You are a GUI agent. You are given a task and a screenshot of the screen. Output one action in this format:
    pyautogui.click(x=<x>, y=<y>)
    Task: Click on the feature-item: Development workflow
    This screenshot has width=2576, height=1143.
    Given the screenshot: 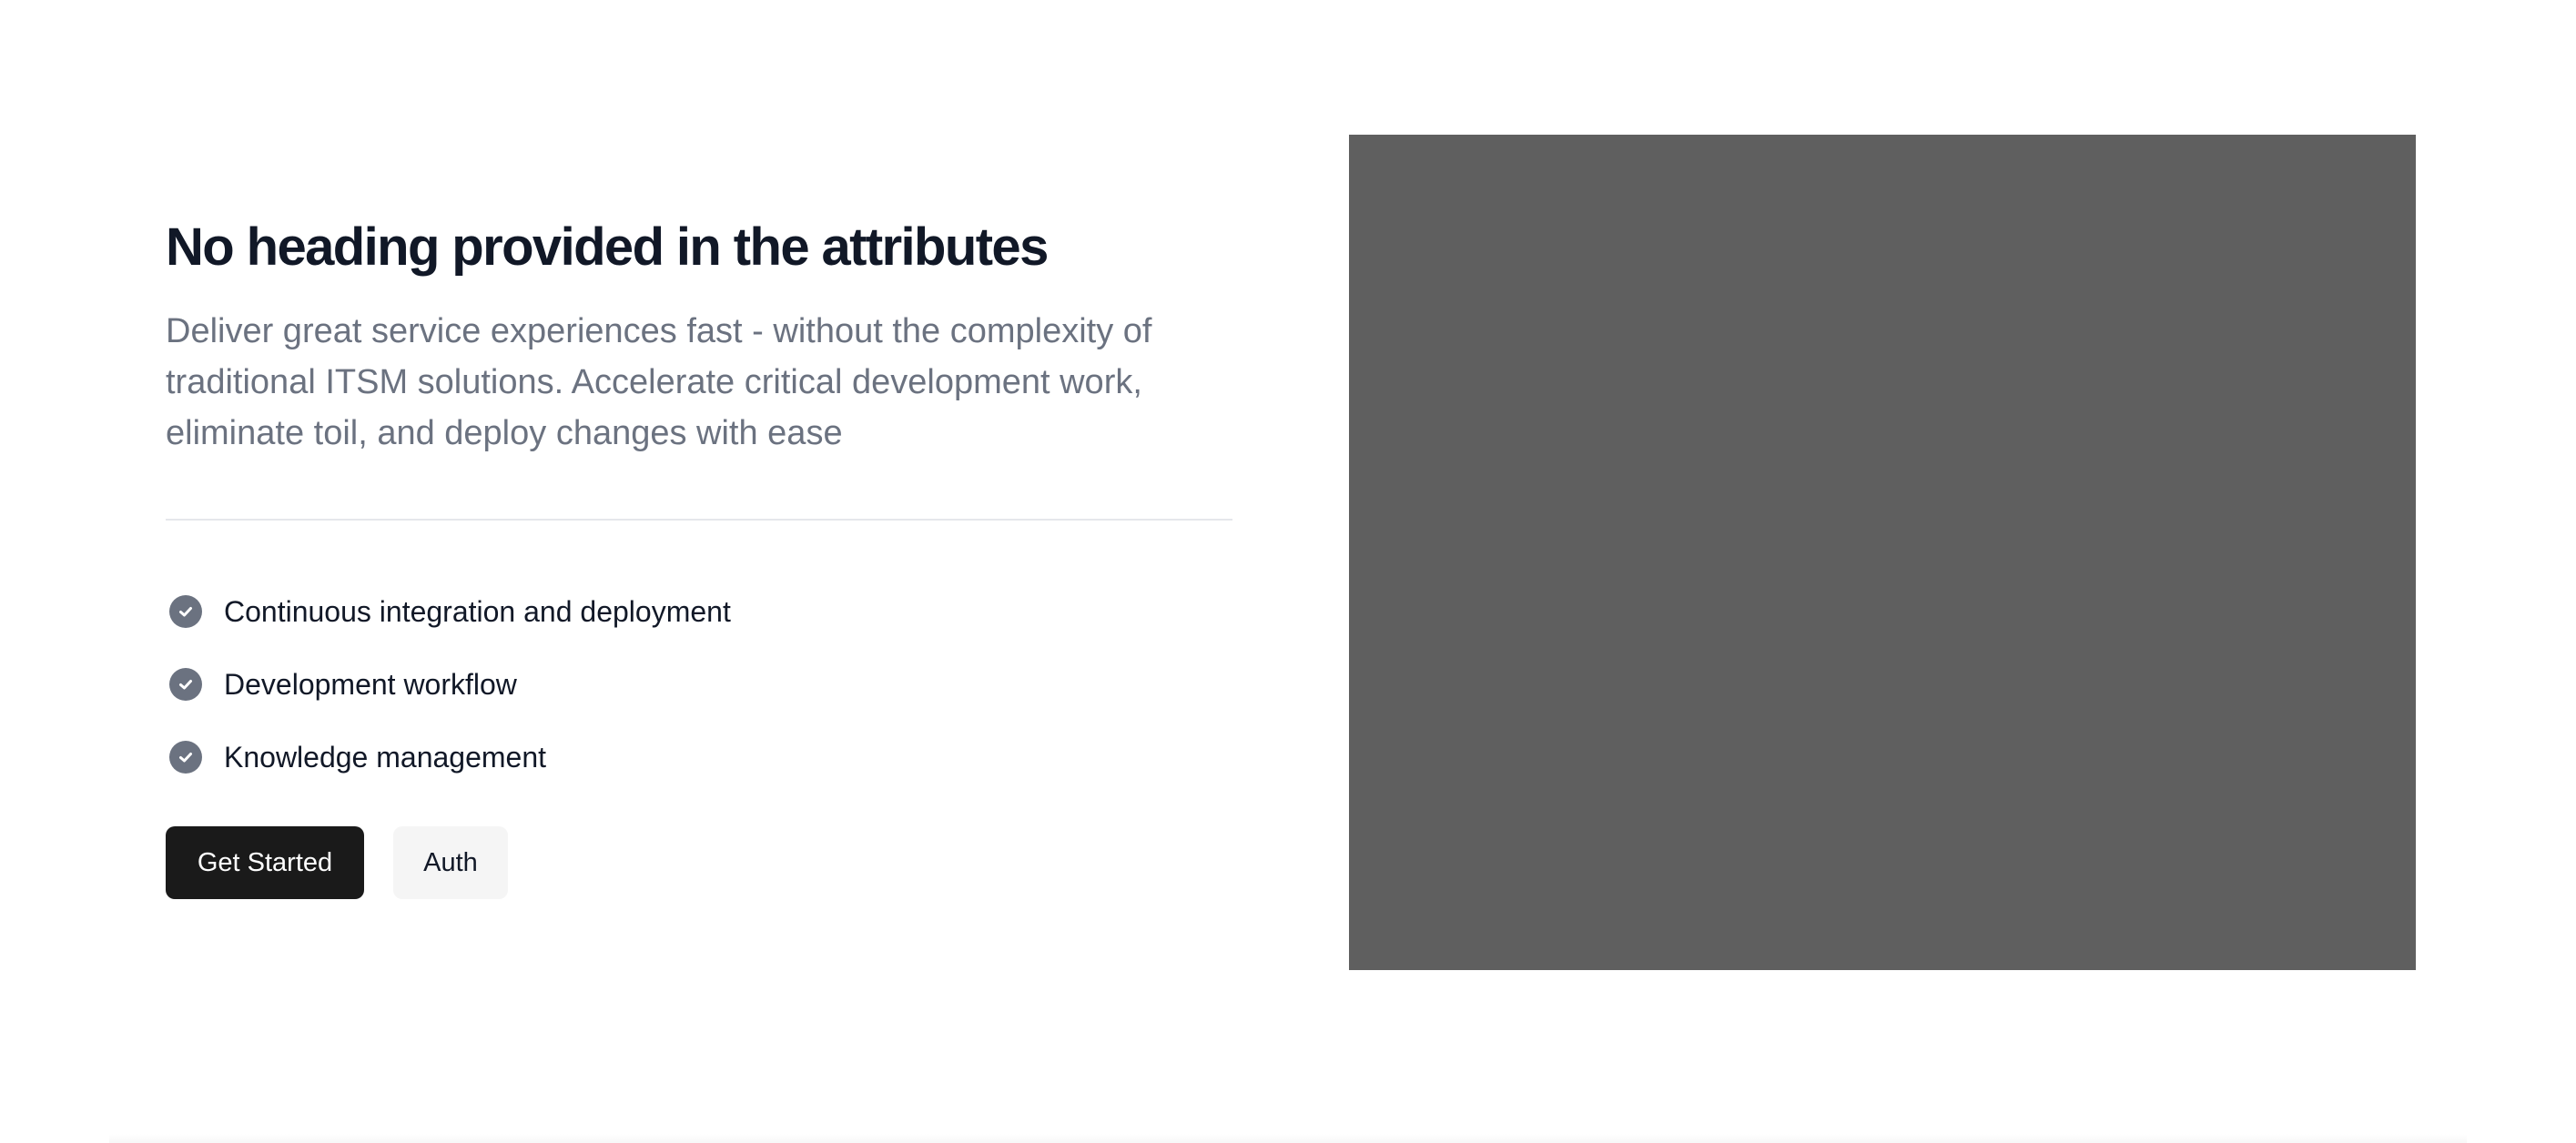 What is the action you would take?
    pyautogui.click(x=699, y=684)
    